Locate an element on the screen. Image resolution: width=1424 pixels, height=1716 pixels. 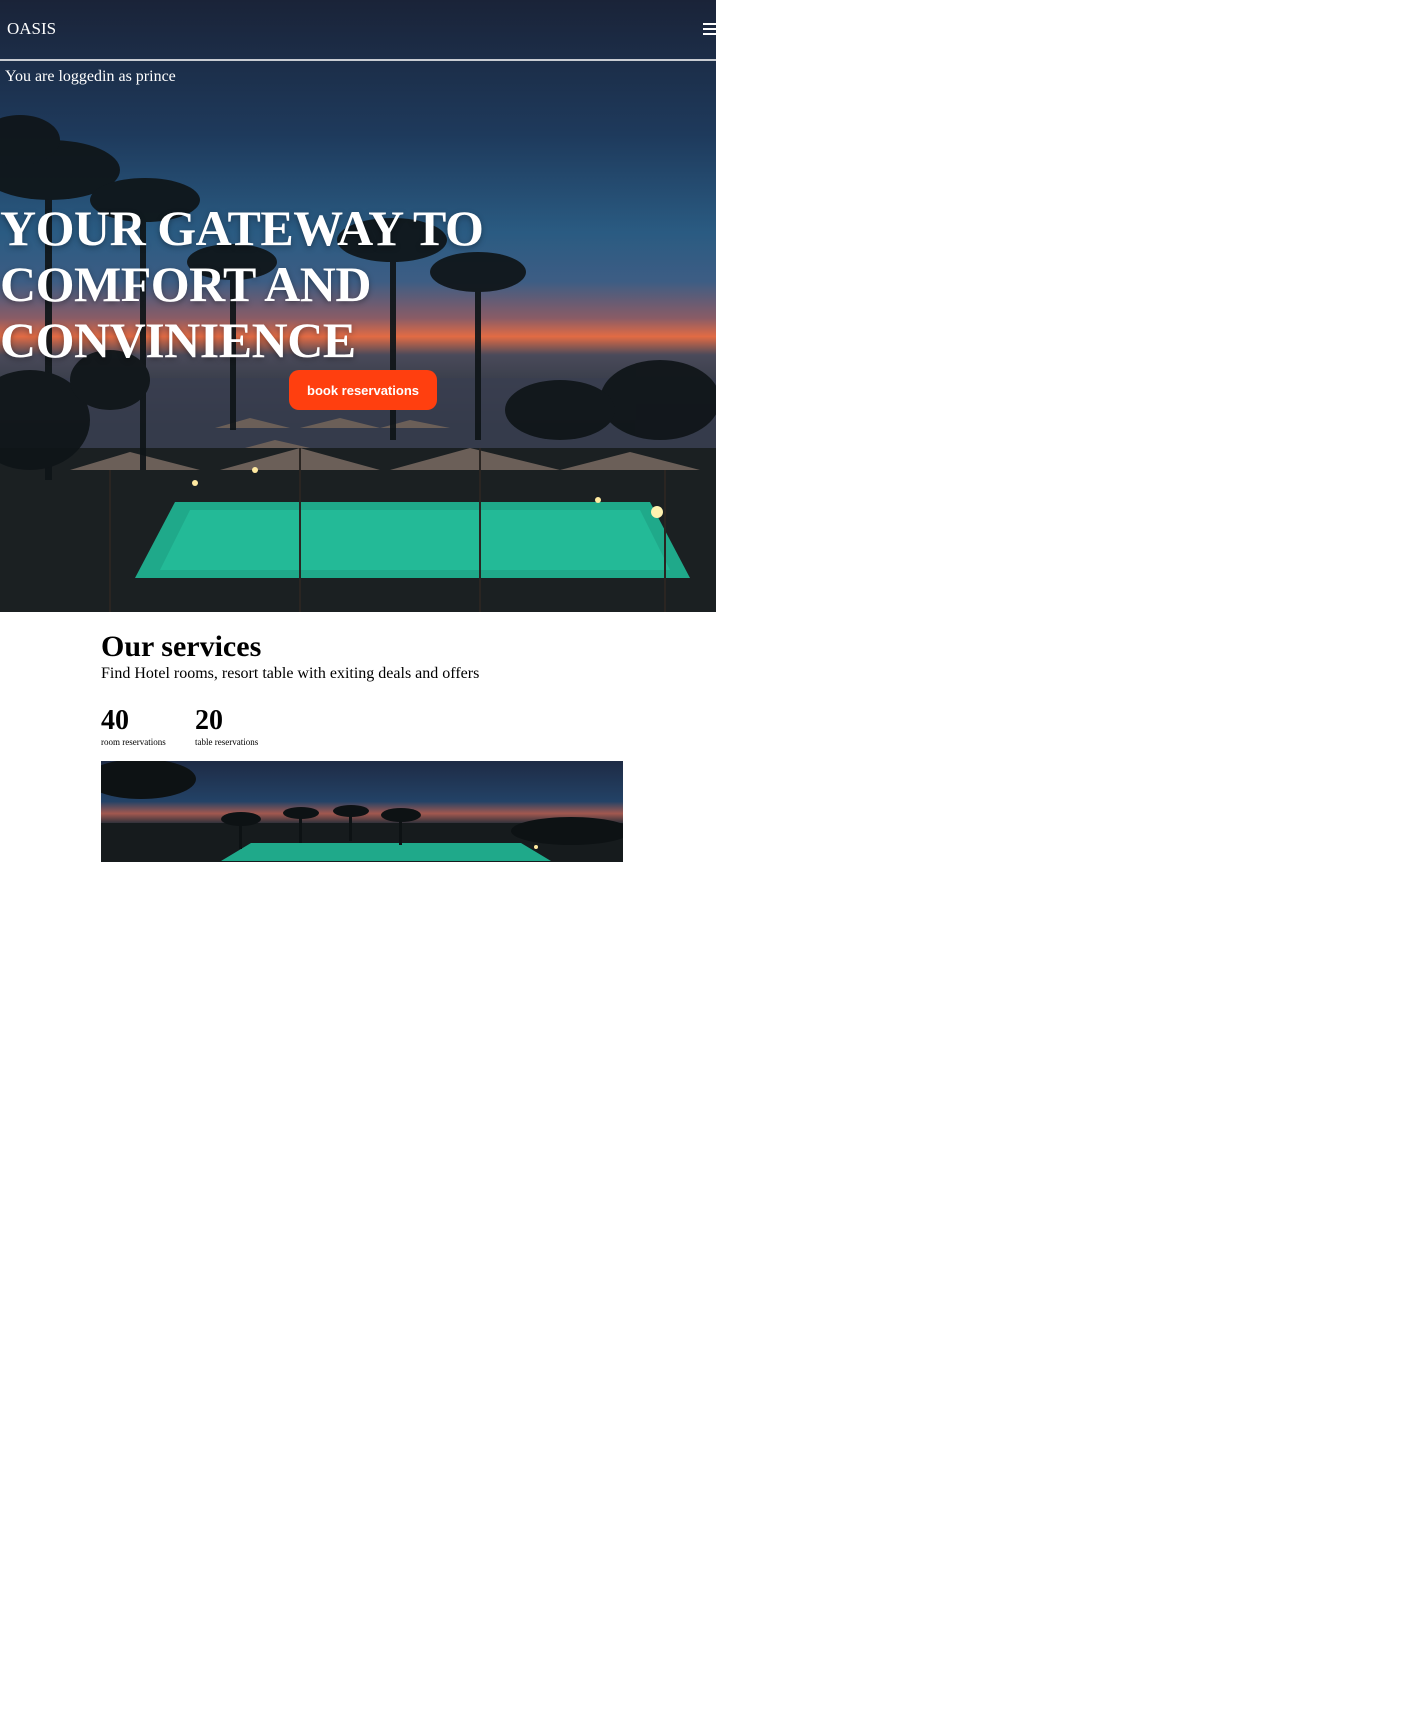
navbar: OASIS is located at coordinates (358, 30).